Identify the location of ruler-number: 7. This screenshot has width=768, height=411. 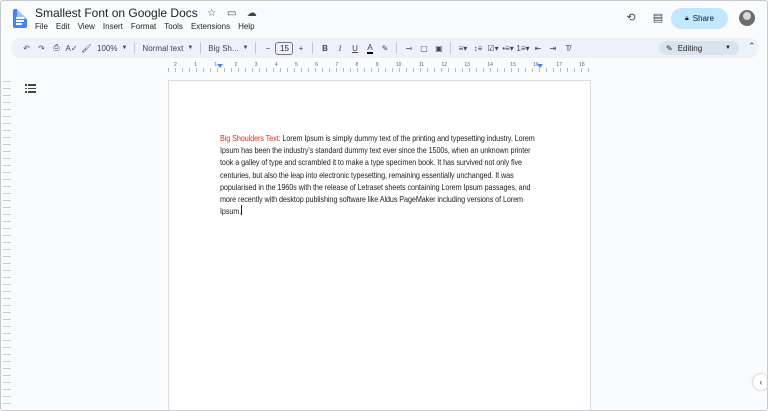
(337, 65).